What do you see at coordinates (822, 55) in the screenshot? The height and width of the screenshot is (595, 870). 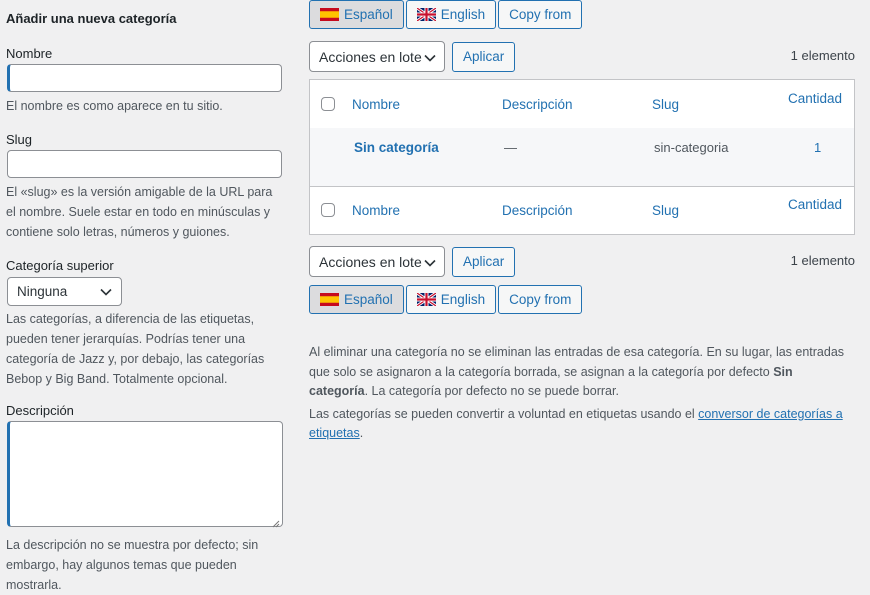 I see `item-count: 1 elemento` at bounding box center [822, 55].